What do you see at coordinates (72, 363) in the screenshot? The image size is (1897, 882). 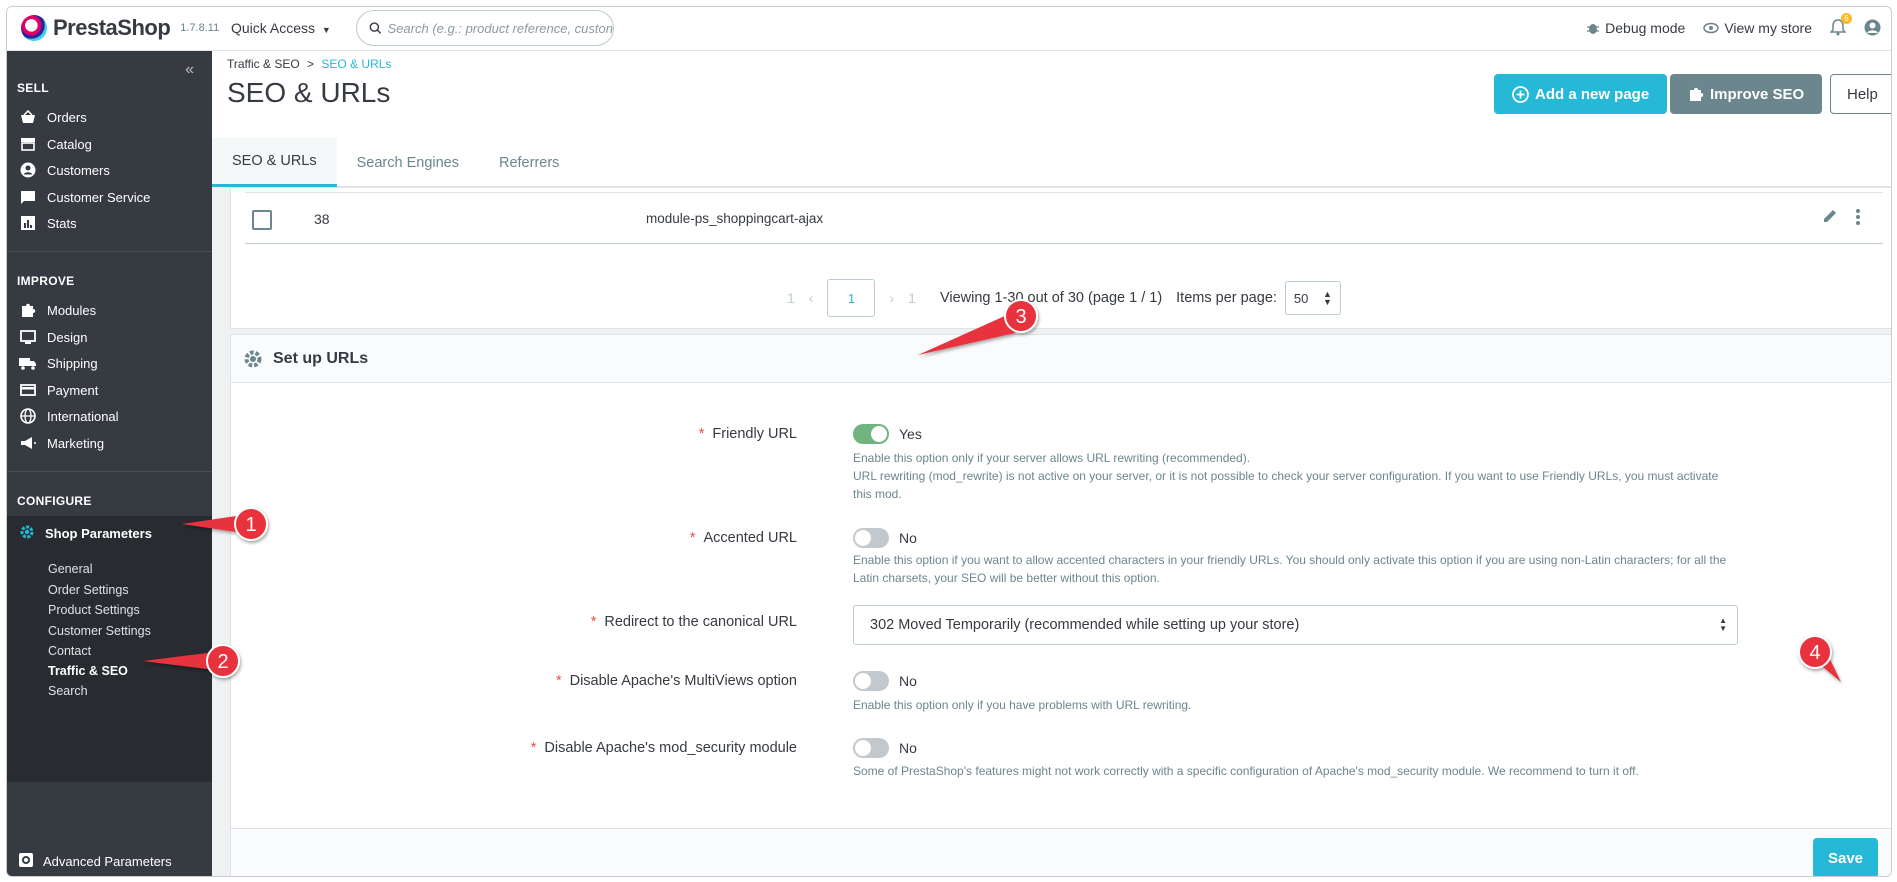 I see `sidebar-item-label: Shipping` at bounding box center [72, 363].